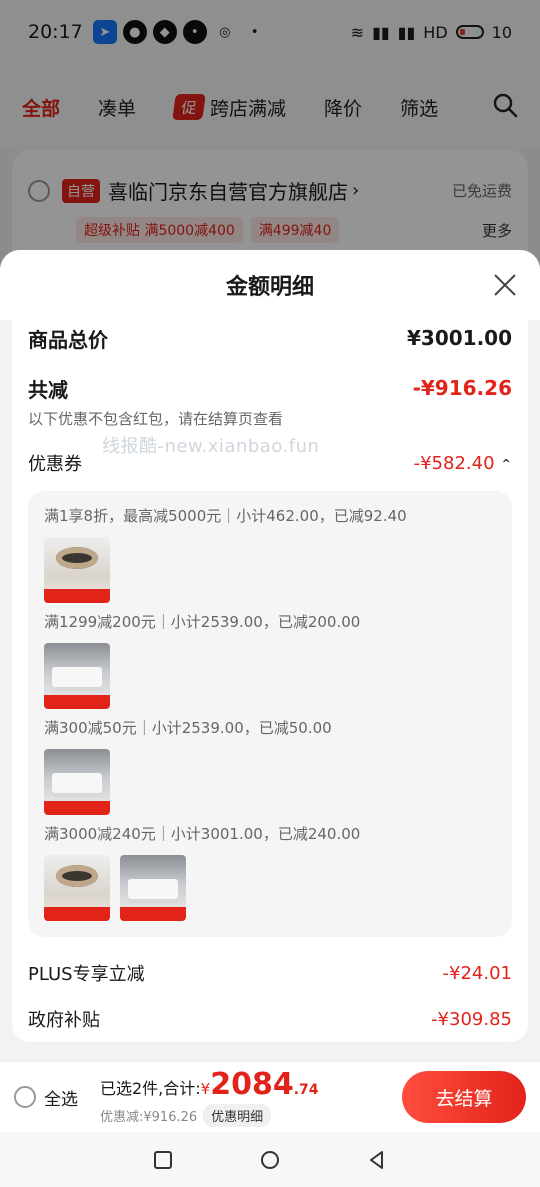  I want to click on select-all: 全选, so click(46, 1097).